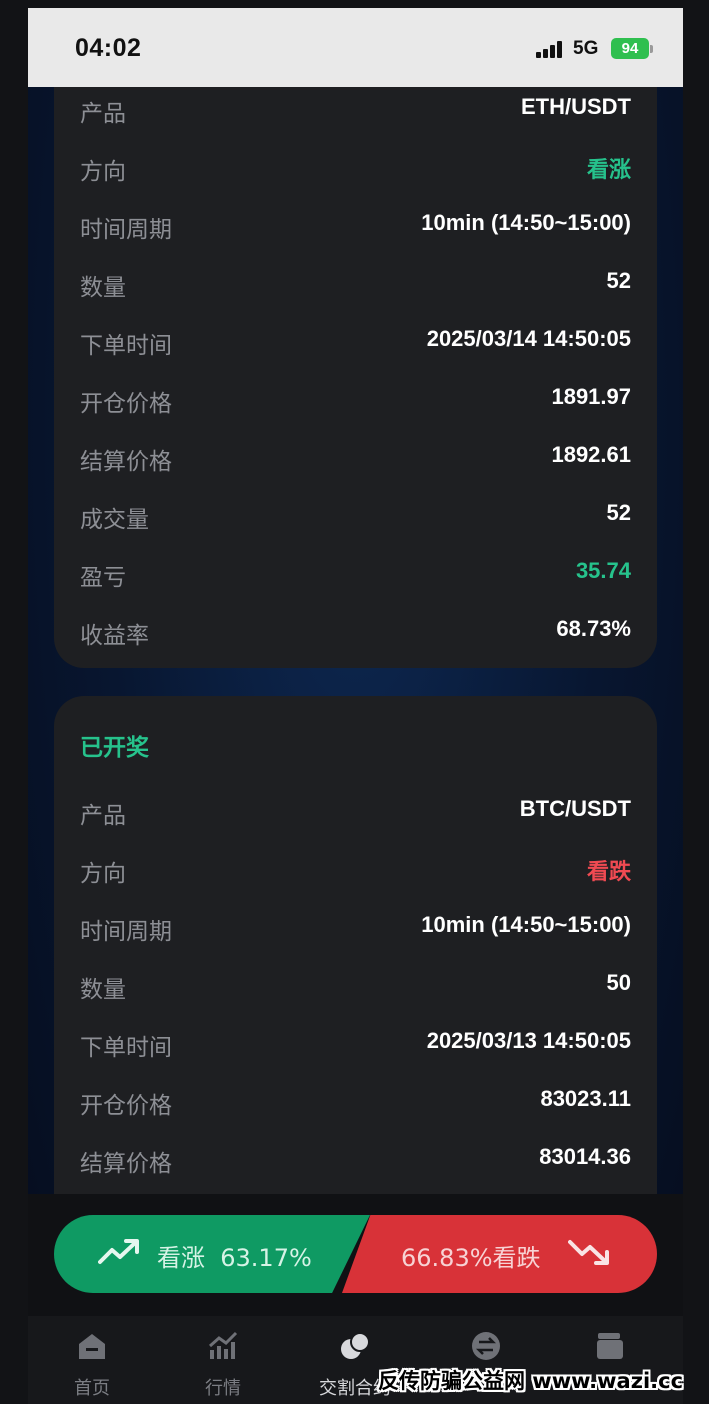 The image size is (709, 1404). Describe the element at coordinates (92, 1388) in the screenshot. I see `tab-label: 首页` at that location.